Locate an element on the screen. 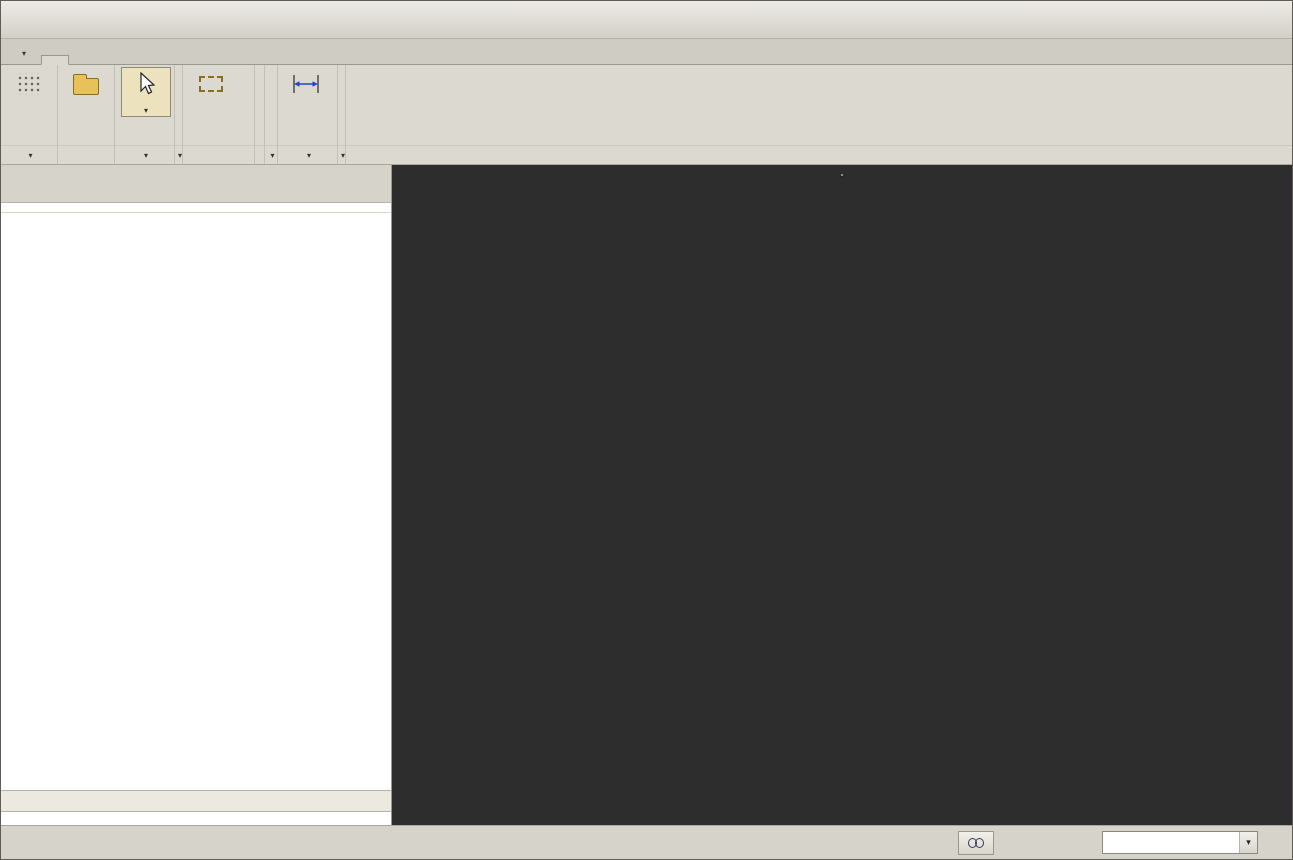  title-bar is located at coordinates (646, 20).